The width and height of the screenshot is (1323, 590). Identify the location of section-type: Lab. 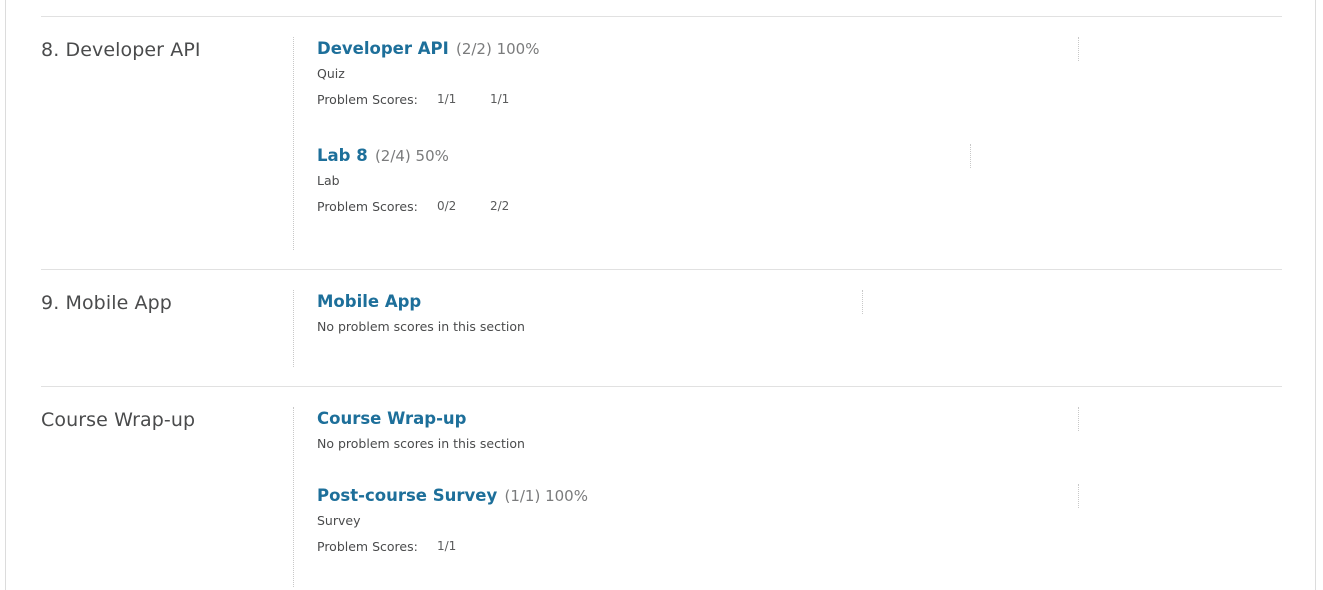
(328, 180).